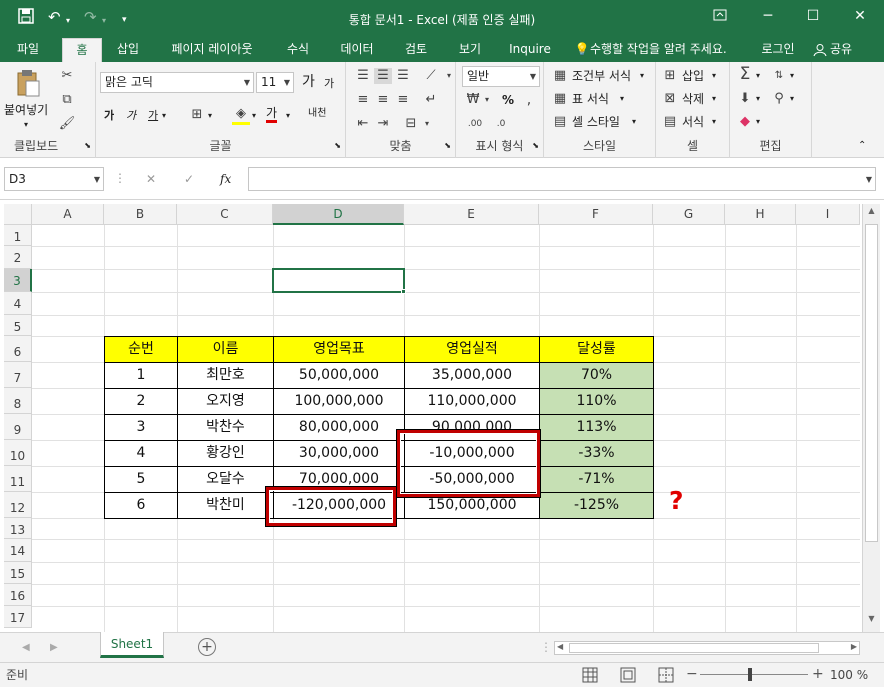  What do you see at coordinates (18, 349) in the screenshot?
I see `row-header: 6` at bounding box center [18, 349].